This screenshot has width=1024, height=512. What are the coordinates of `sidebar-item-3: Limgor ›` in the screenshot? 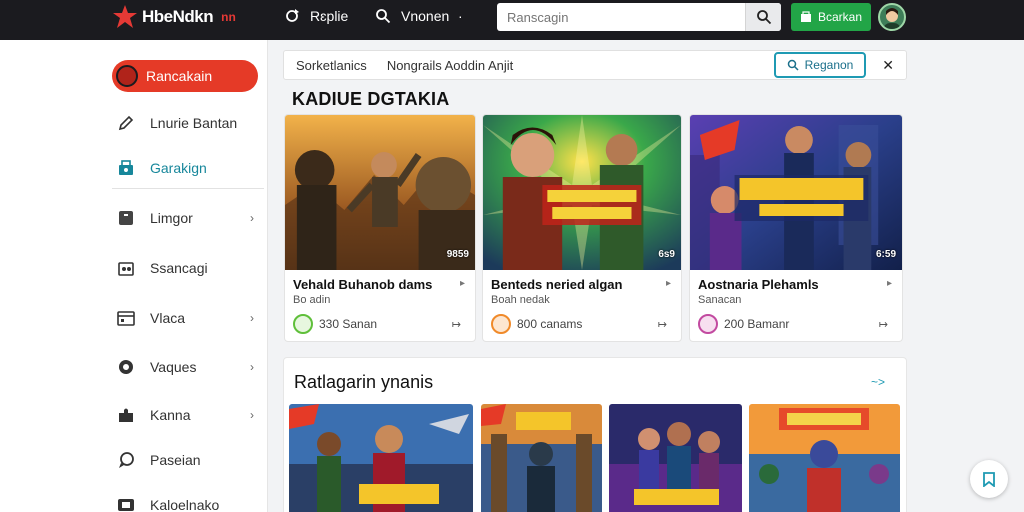 It's located at (188, 218).